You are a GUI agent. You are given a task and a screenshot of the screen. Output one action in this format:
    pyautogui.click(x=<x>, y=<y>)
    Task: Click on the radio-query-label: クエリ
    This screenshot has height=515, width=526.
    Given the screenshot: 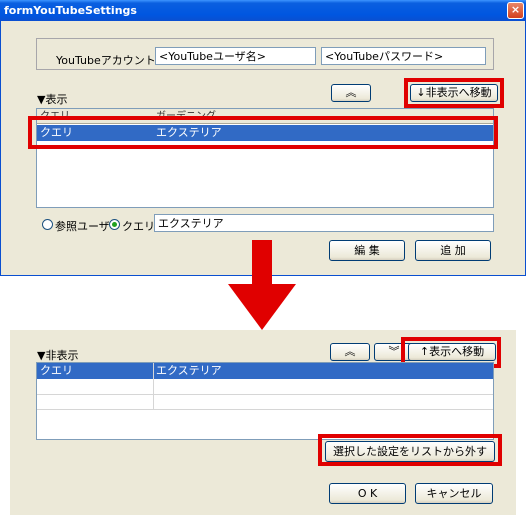 What is the action you would take?
    pyautogui.click(x=138, y=226)
    